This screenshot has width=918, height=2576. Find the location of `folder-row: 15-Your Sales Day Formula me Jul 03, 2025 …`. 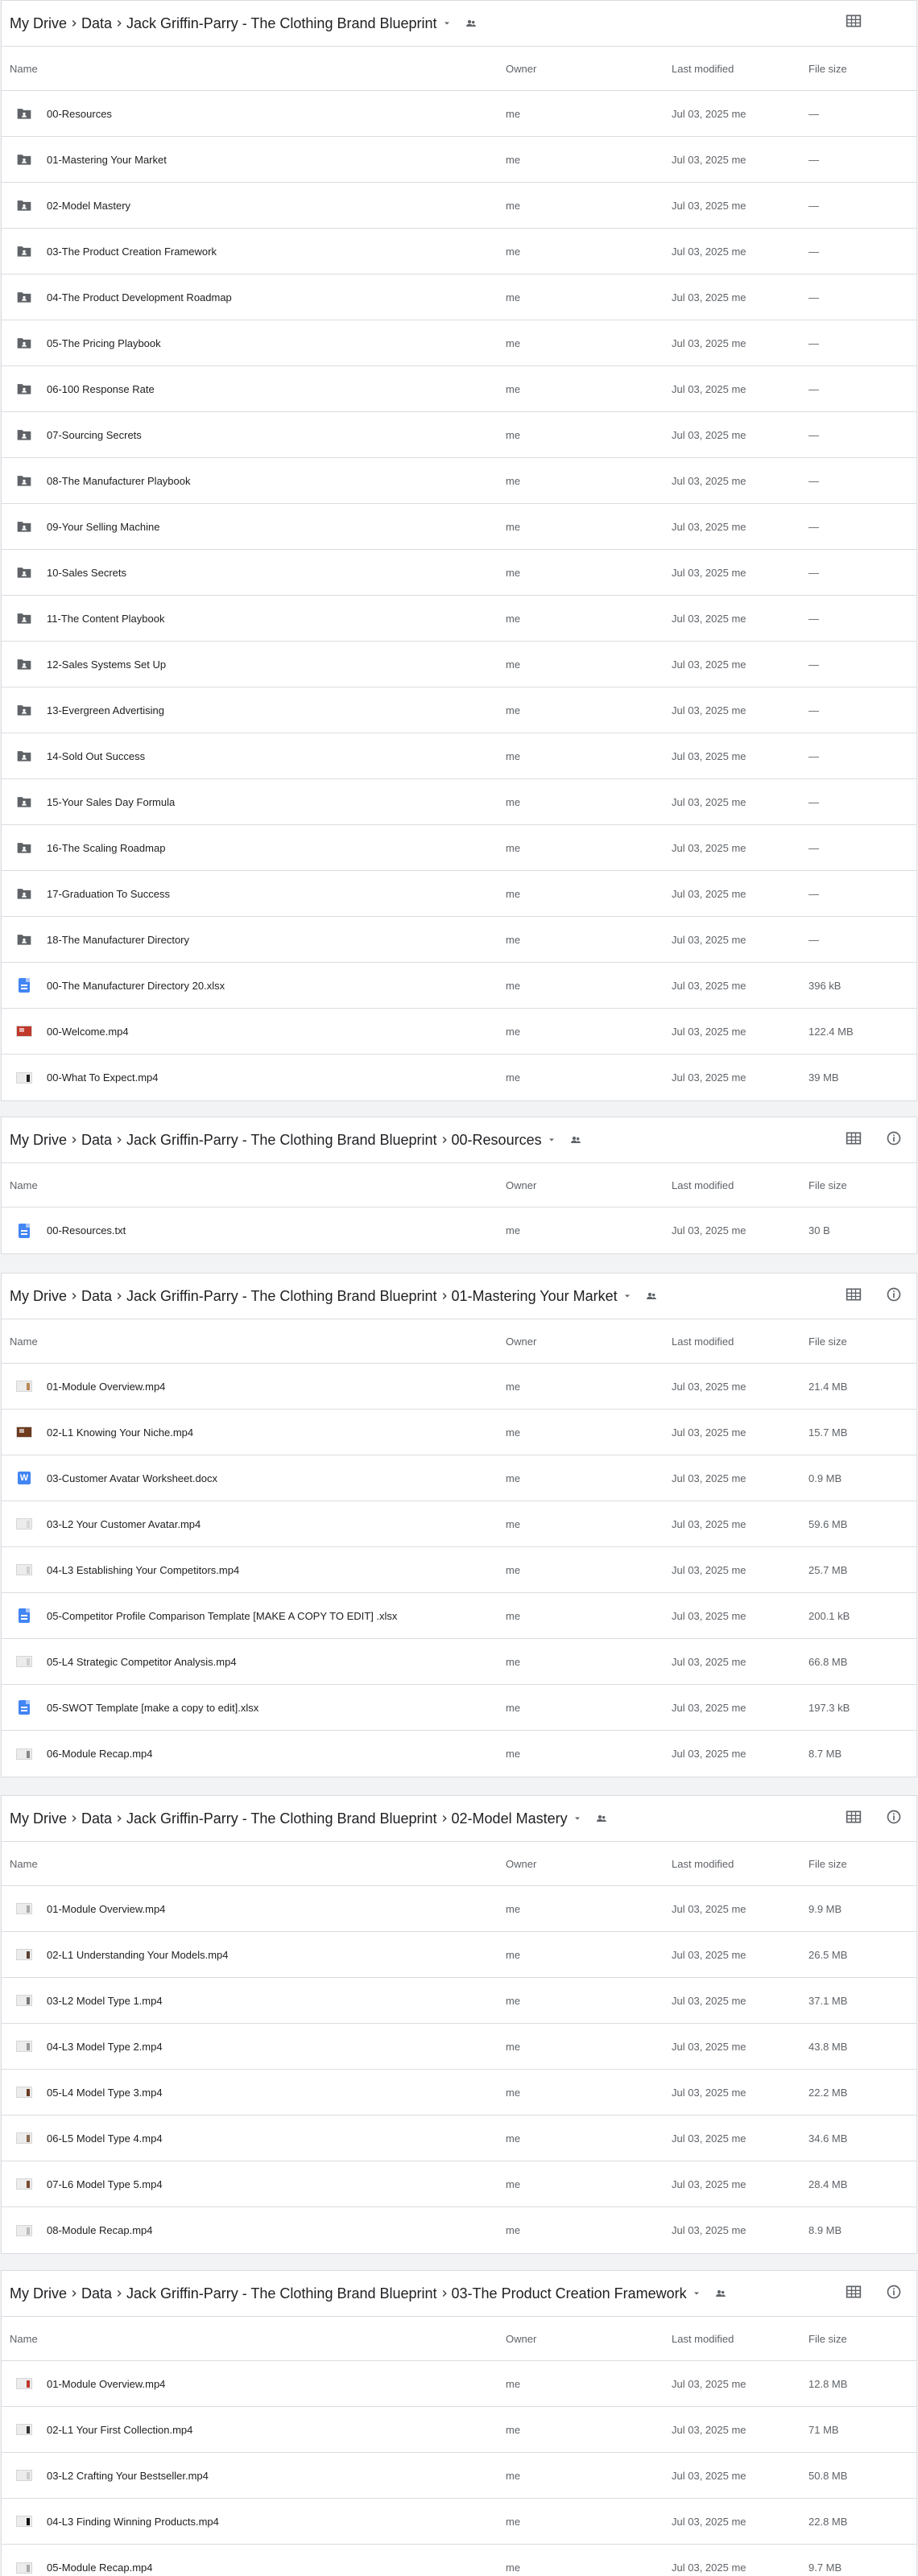

folder-row: 15-Your Sales Day Formula me Jul 03, 2025 … is located at coordinates (459, 802).